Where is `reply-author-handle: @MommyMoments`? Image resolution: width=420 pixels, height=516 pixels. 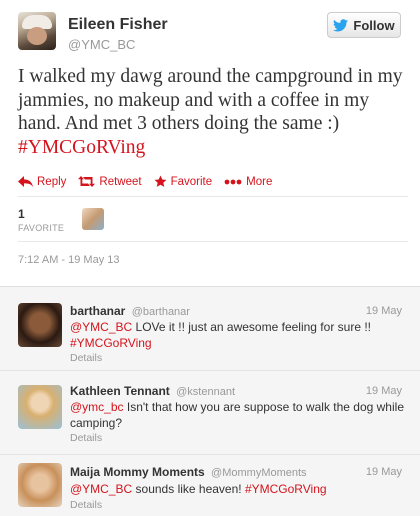
reply-author-handle: @MommyMoments is located at coordinates (259, 473).